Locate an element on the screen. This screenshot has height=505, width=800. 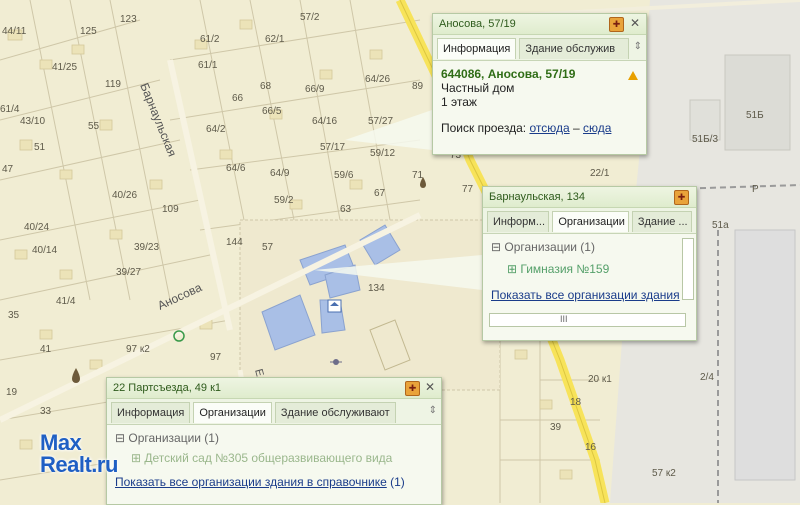
house-number-label: 64/2 is located at coordinates (216, 129).